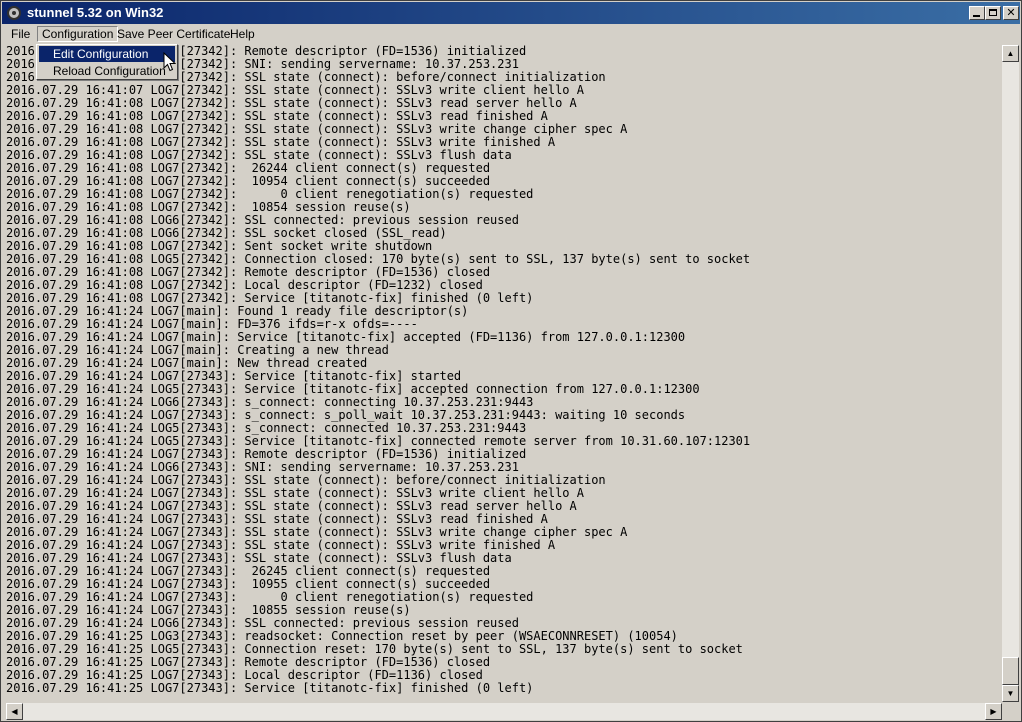 Image resolution: width=1022 pixels, height=722 pixels. I want to click on arrow-down-icon: ▼, so click(1010, 693).